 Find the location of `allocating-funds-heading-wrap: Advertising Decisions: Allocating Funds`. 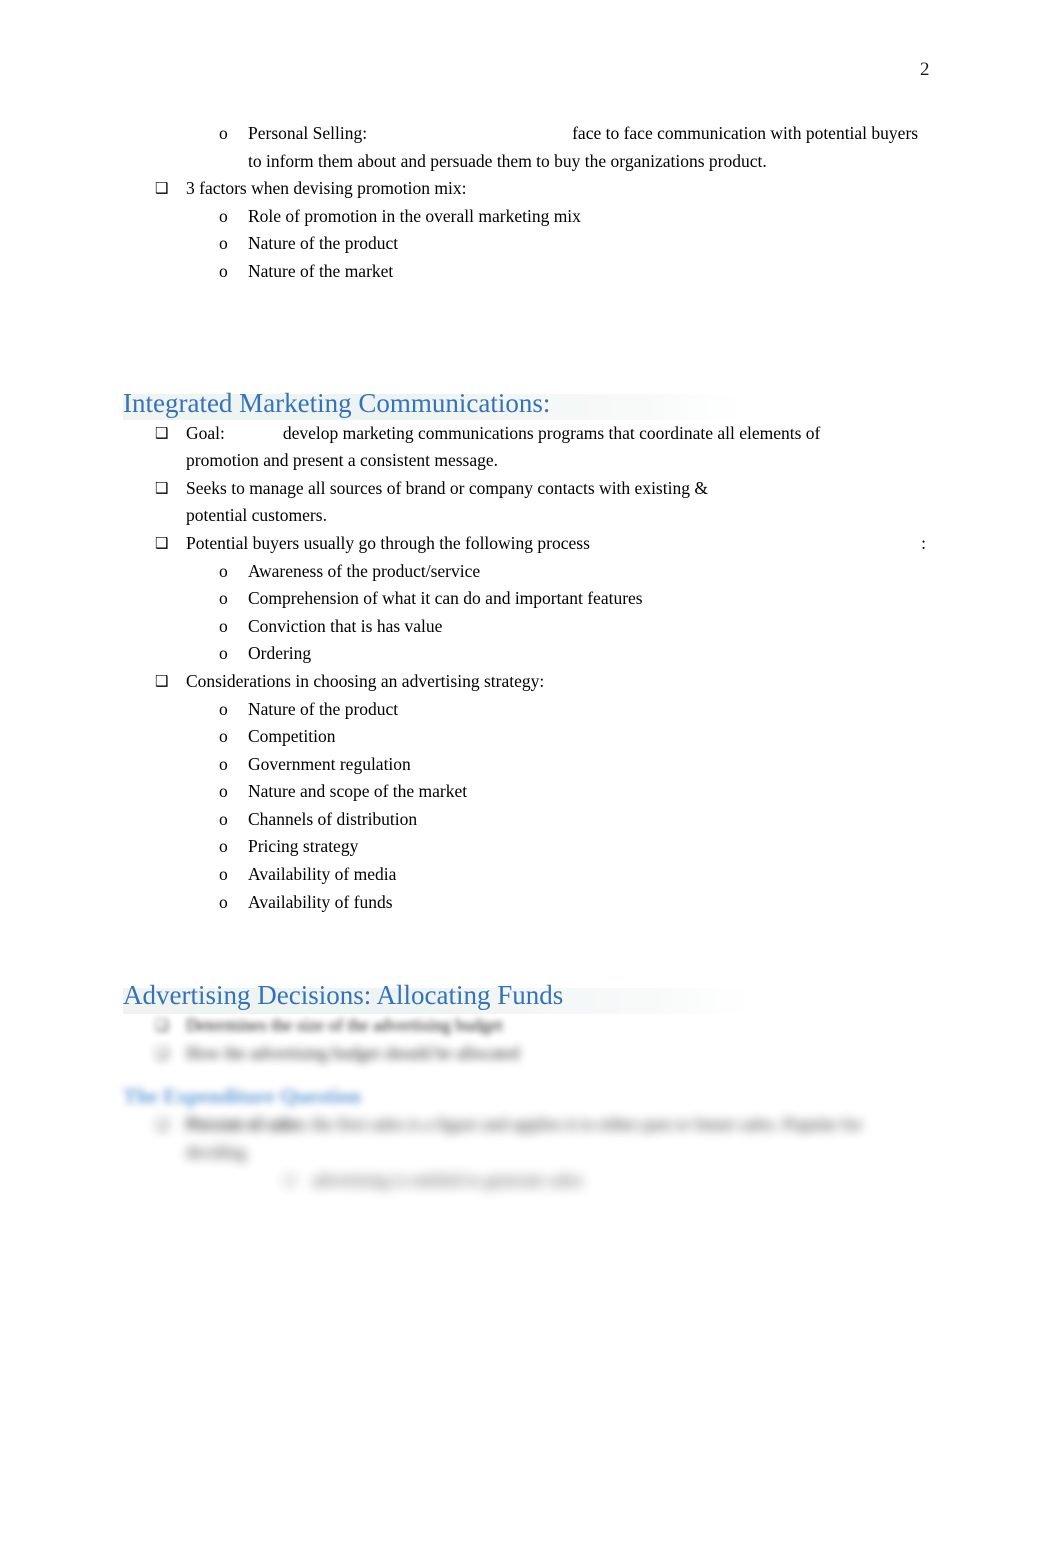

allocating-funds-heading-wrap: Advertising Decisions: Allocating Funds is located at coordinates (531, 996).